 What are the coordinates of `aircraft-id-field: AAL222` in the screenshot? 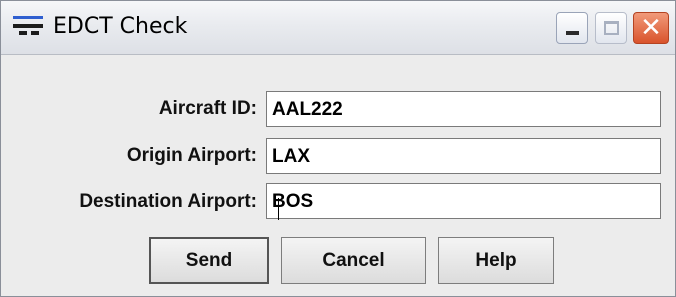 It's located at (463, 109).